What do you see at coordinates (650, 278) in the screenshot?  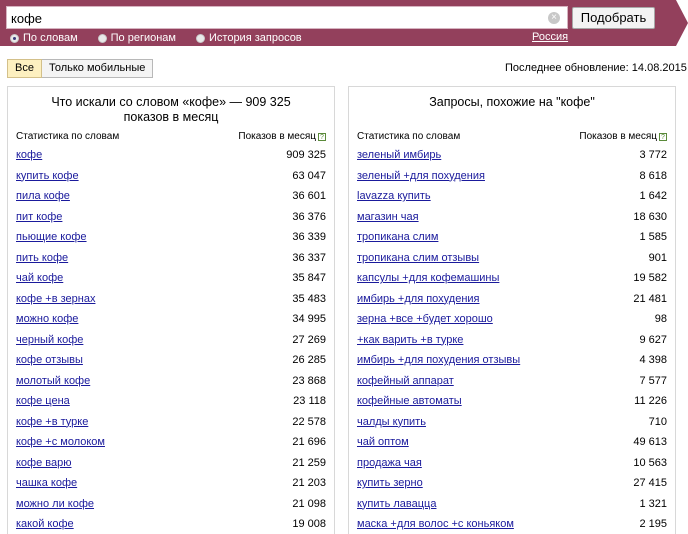 I see `shows-count: 19 582` at bounding box center [650, 278].